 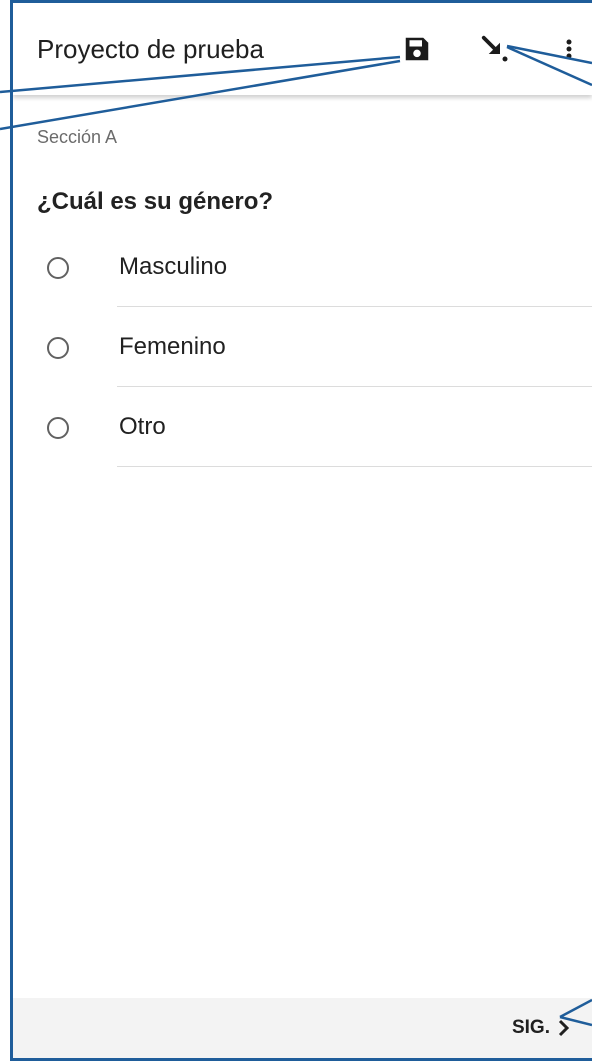 I want to click on divider, so click(x=354, y=466).